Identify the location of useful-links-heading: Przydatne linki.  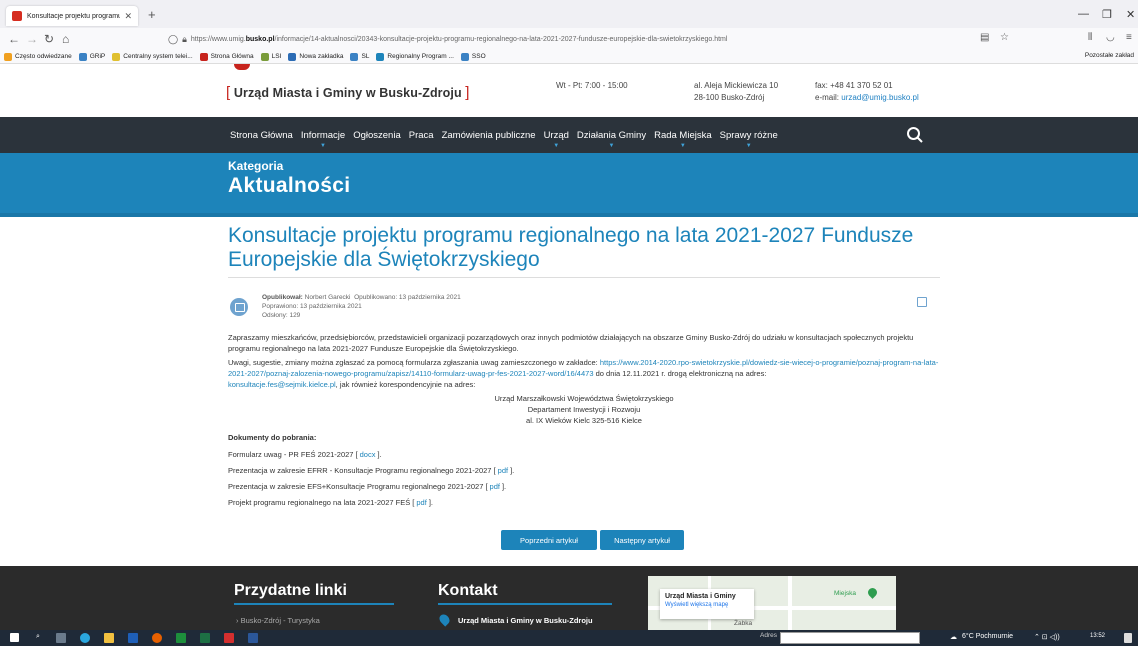
(290, 590).